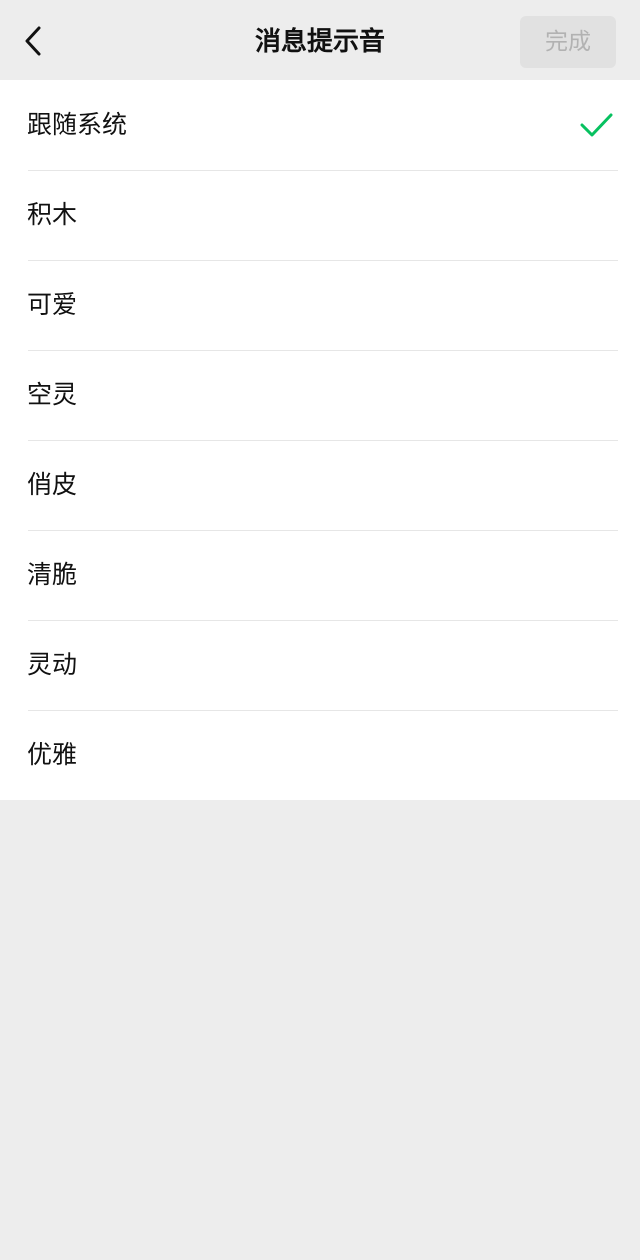  I want to click on sound-option-follow-system: 跟随系统, so click(320, 125).